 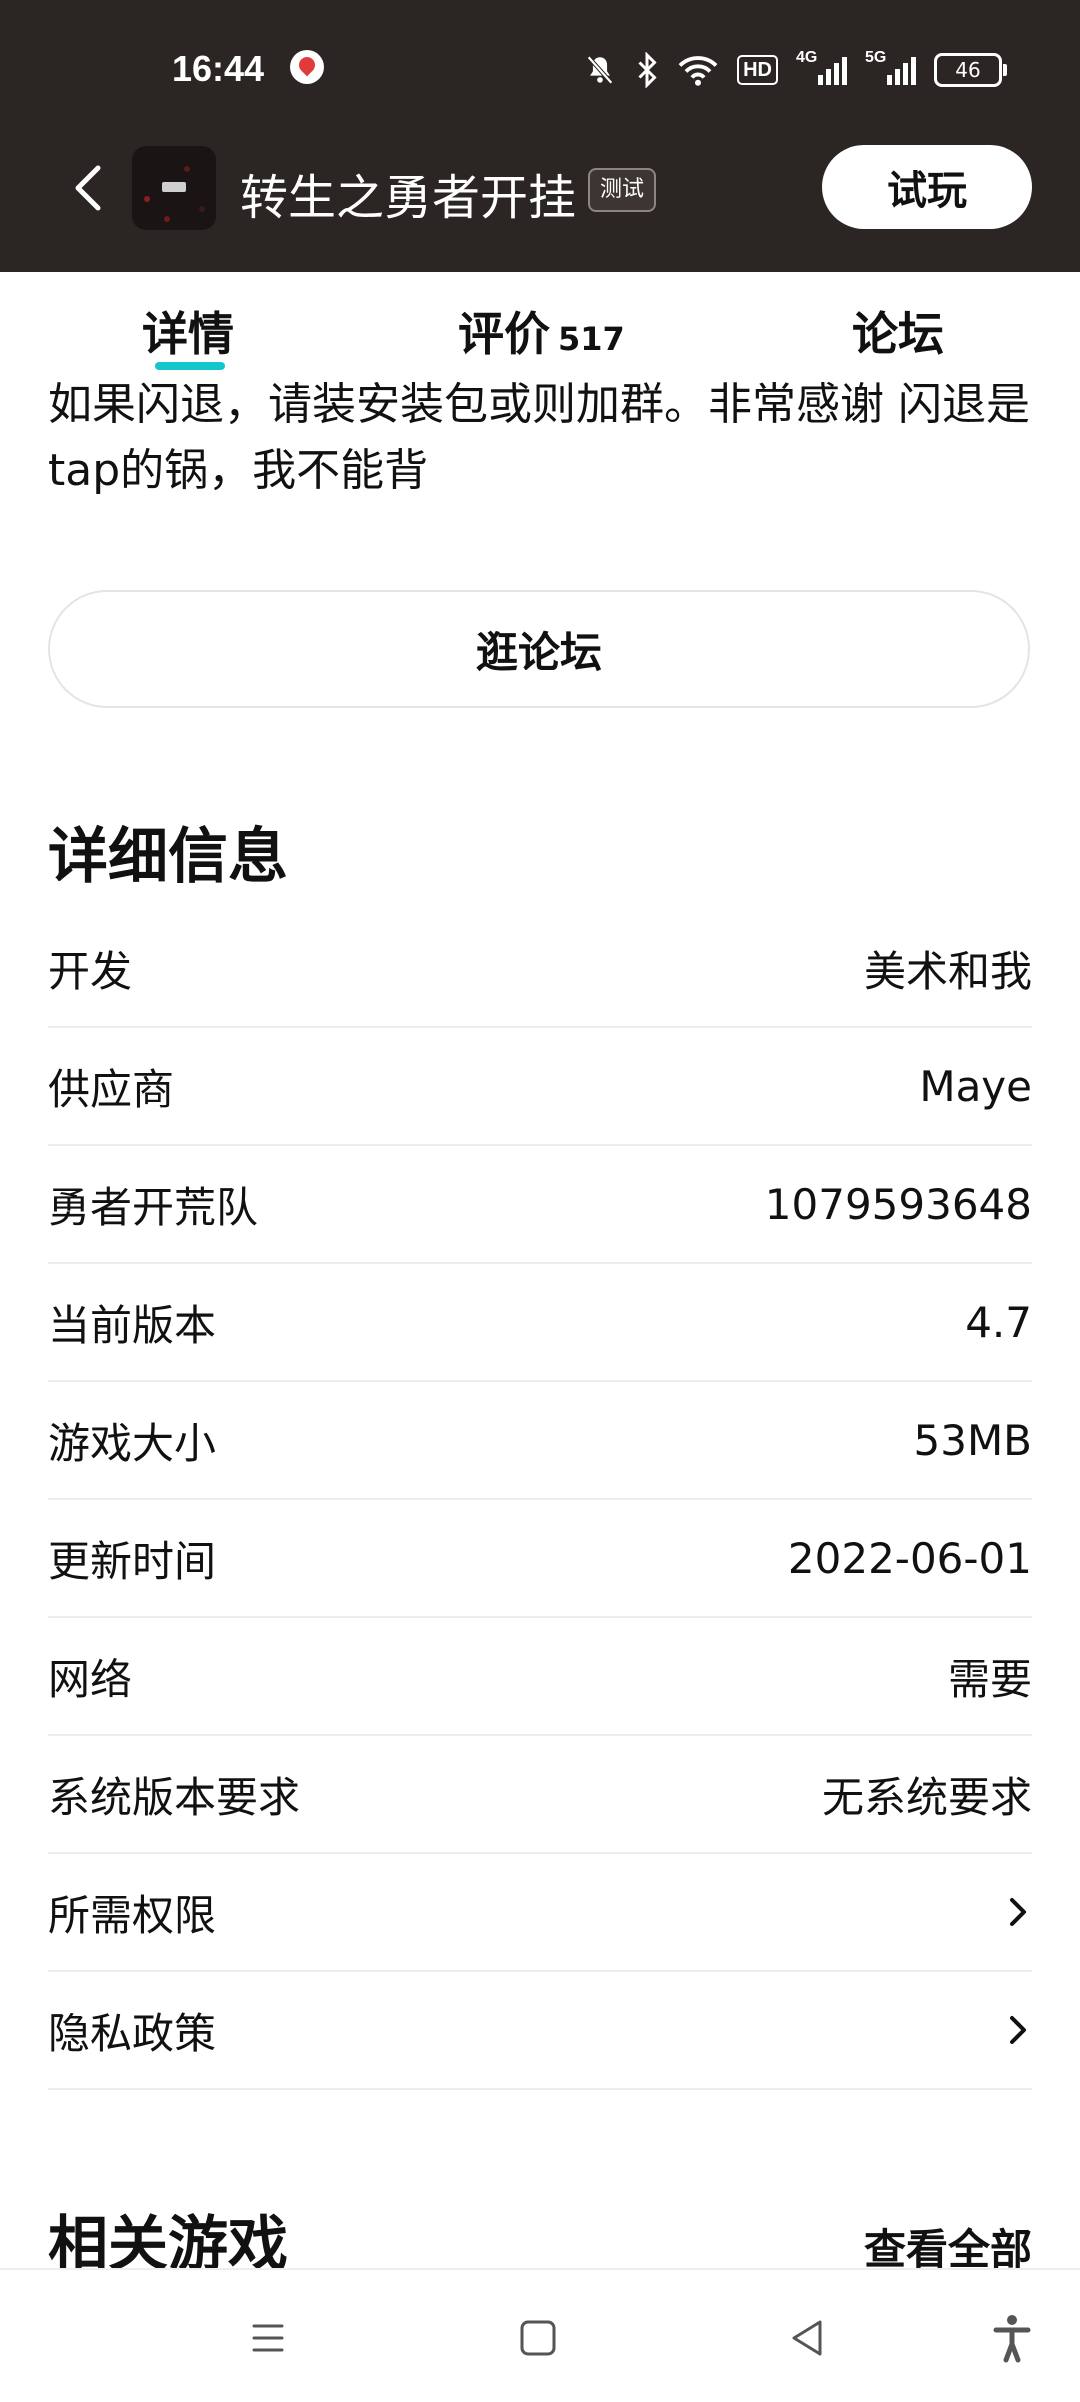 What do you see at coordinates (600, 70) in the screenshot?
I see `mute-bell-icon` at bounding box center [600, 70].